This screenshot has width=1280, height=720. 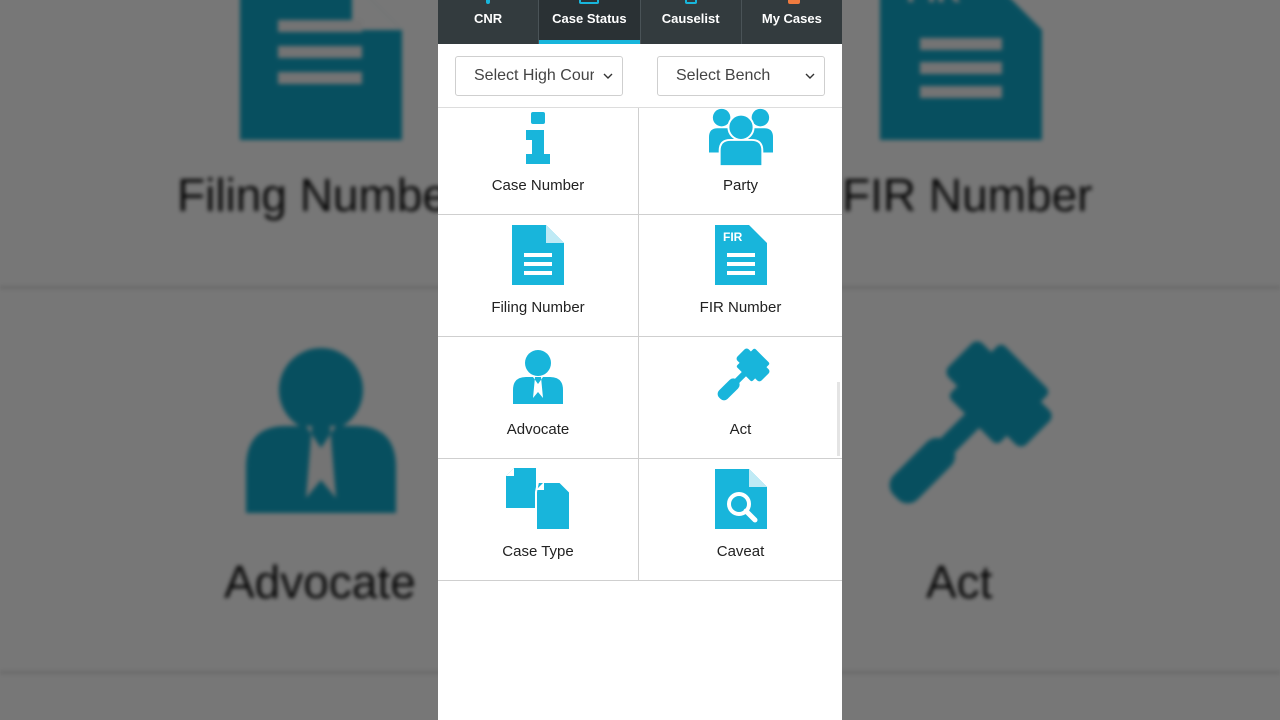 I want to click on option-caveat: Caveat, so click(x=740, y=520).